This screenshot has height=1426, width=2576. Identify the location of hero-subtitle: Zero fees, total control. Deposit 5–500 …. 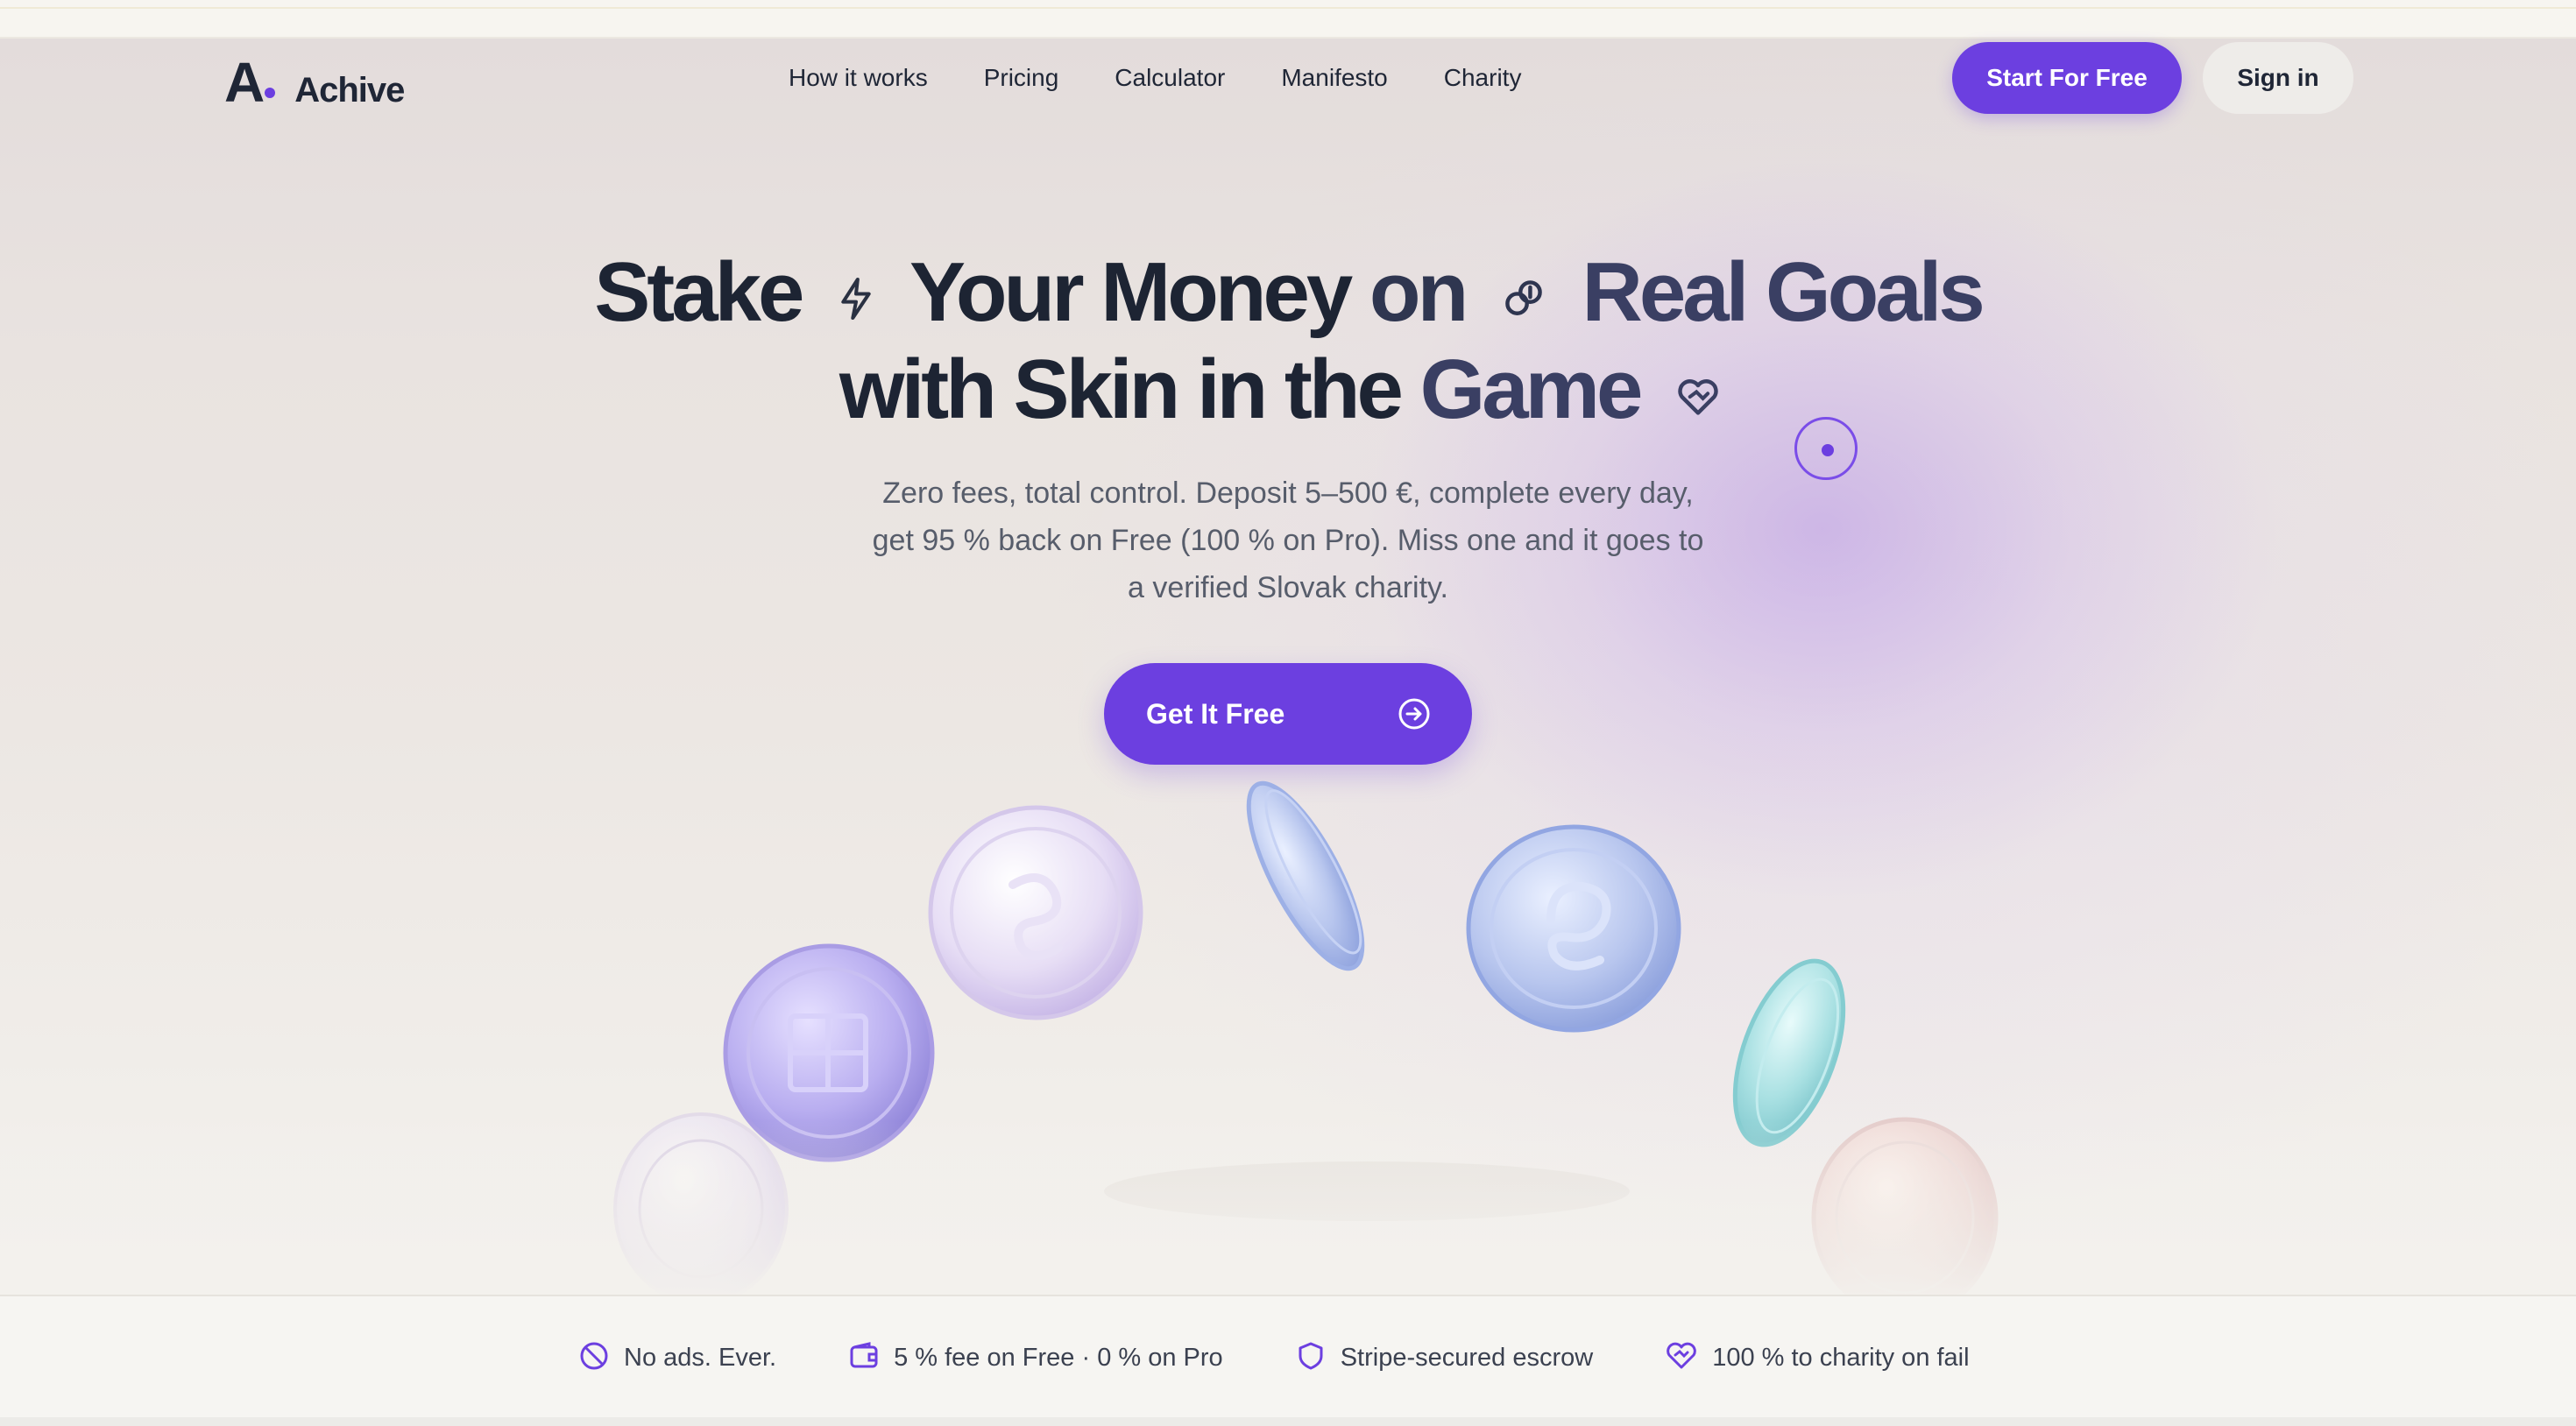
(1288, 540).